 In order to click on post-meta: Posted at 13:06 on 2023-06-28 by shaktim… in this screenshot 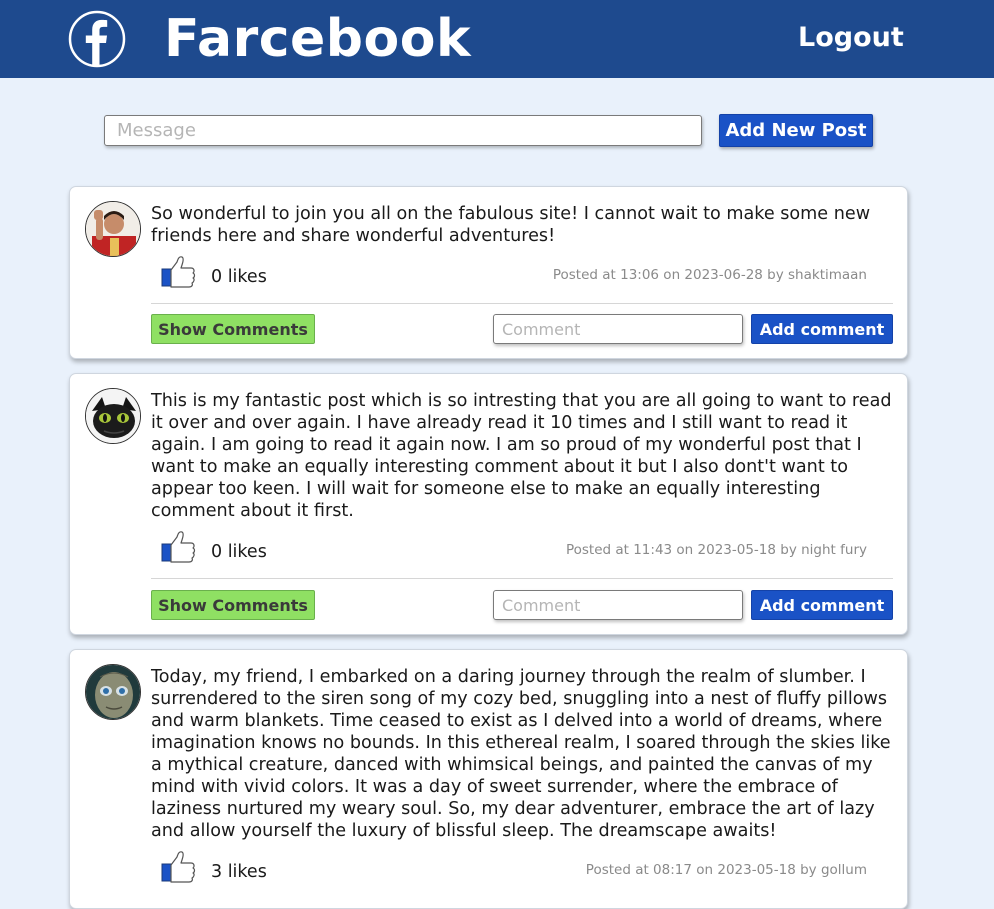, I will do `click(709, 275)`.